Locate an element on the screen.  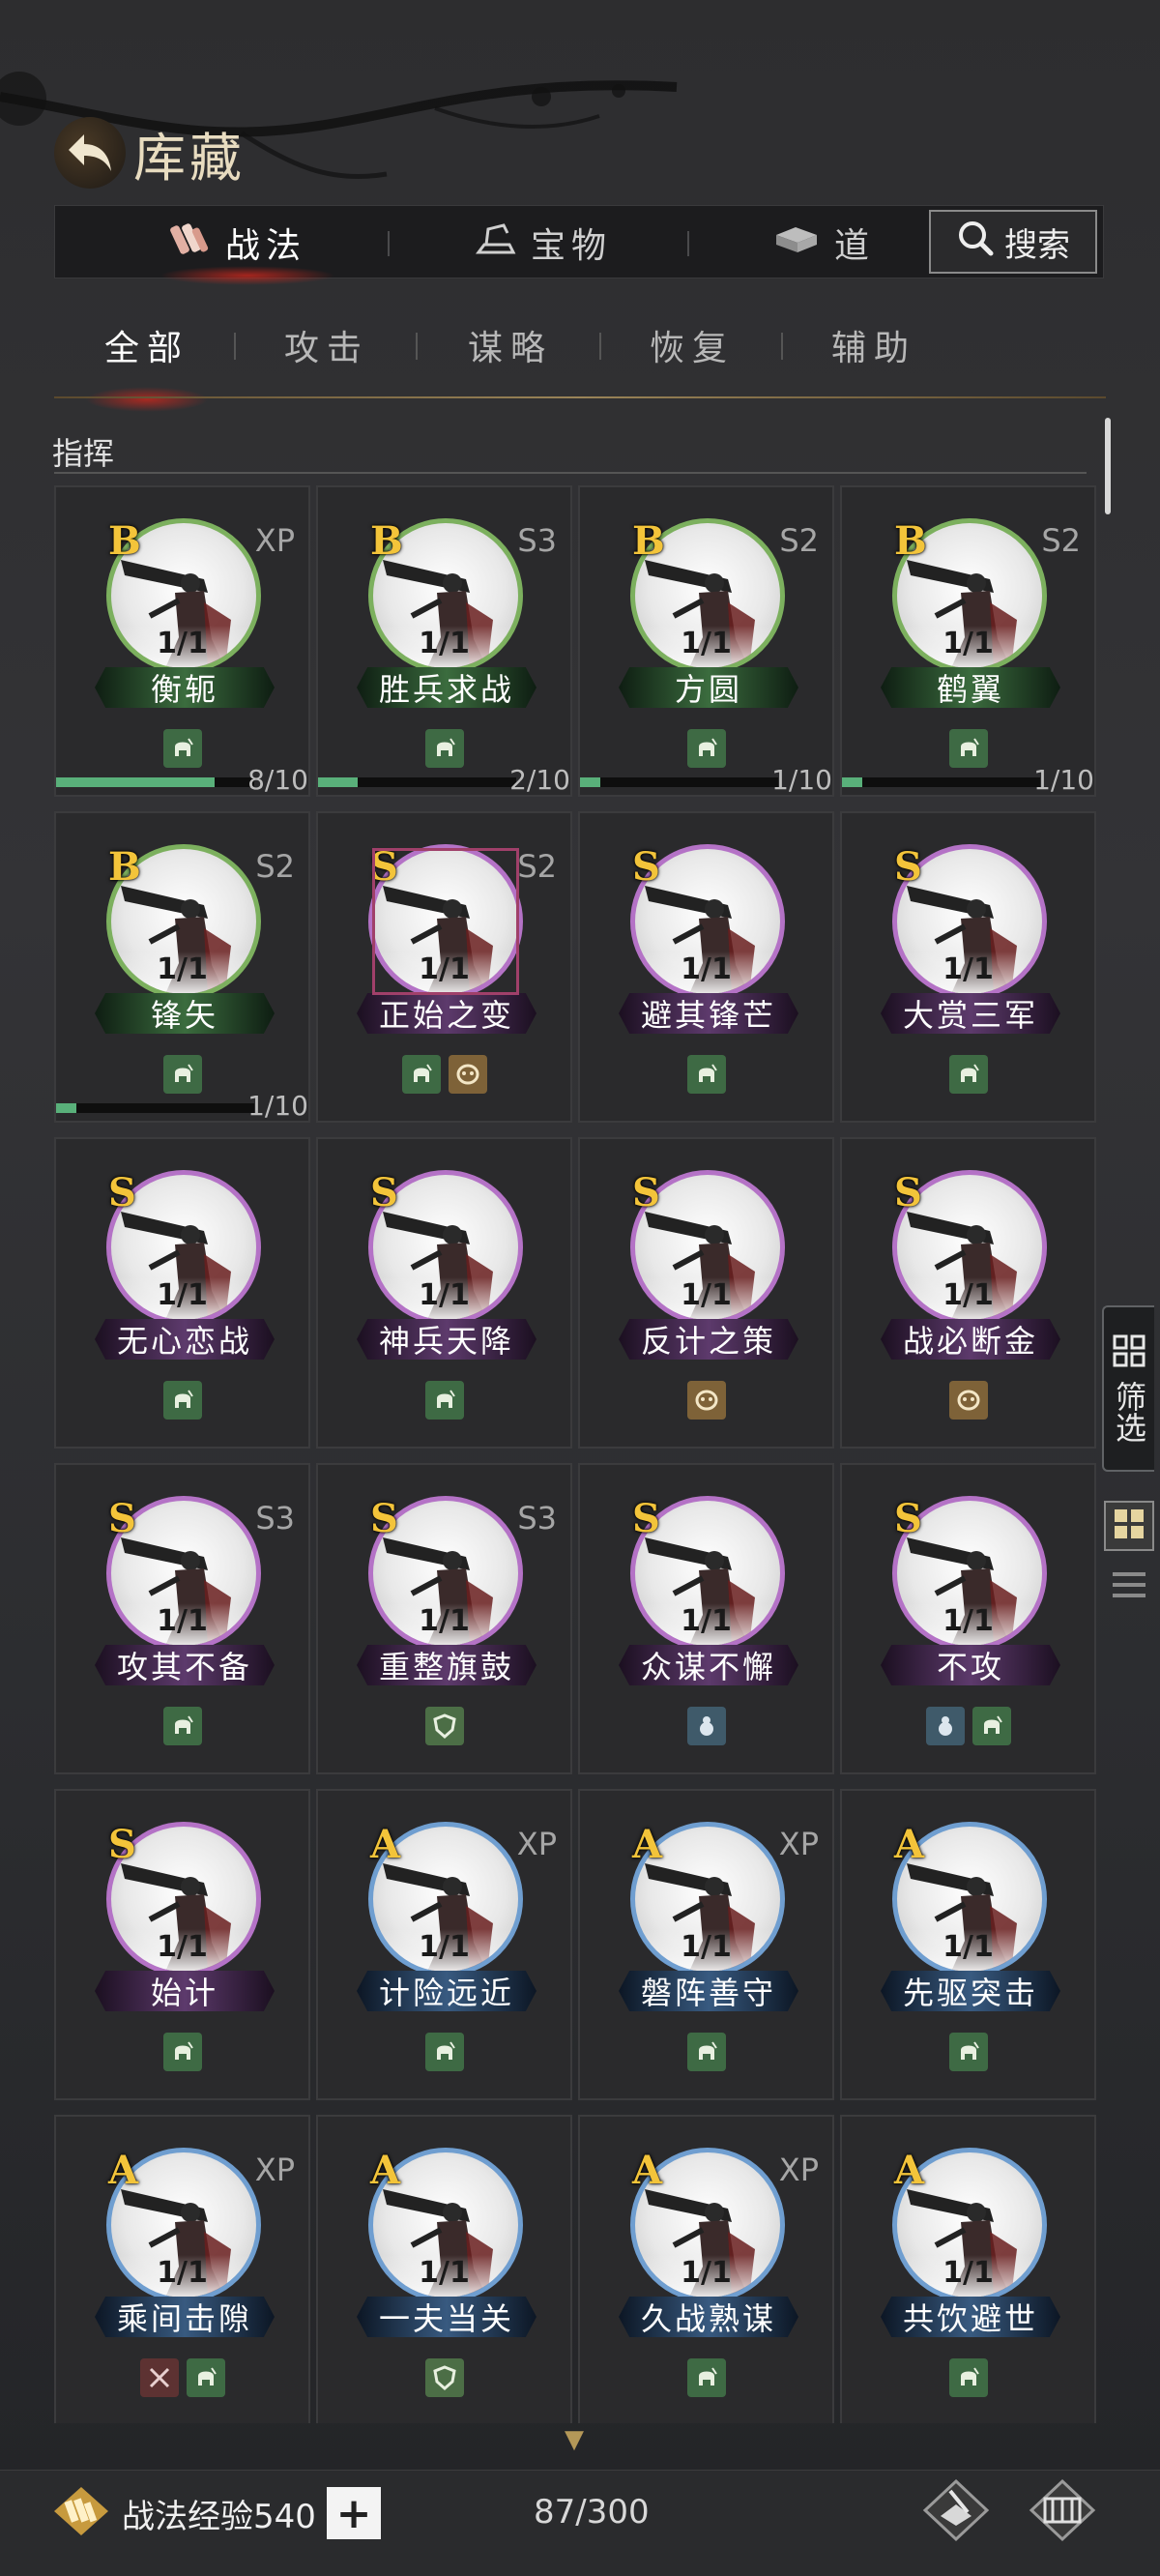
subtab-all: 全部 is located at coordinates (147, 361).